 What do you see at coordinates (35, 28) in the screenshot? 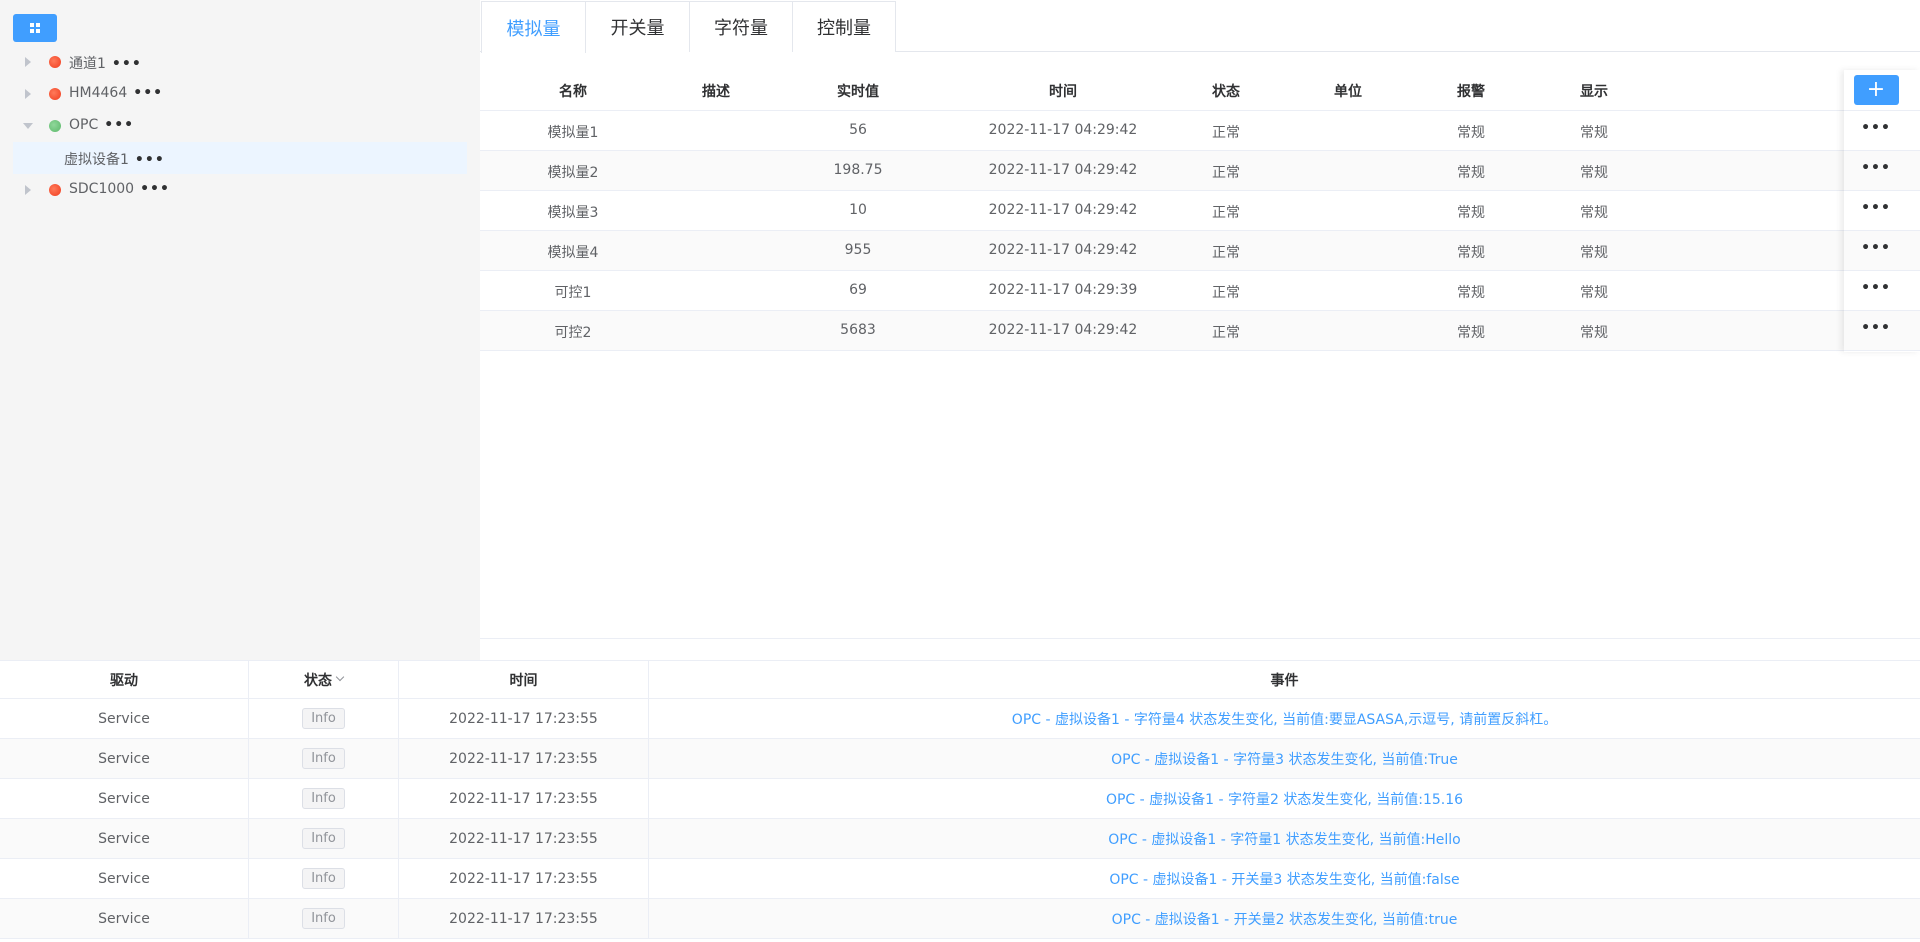
I see `grid-menu-button` at bounding box center [35, 28].